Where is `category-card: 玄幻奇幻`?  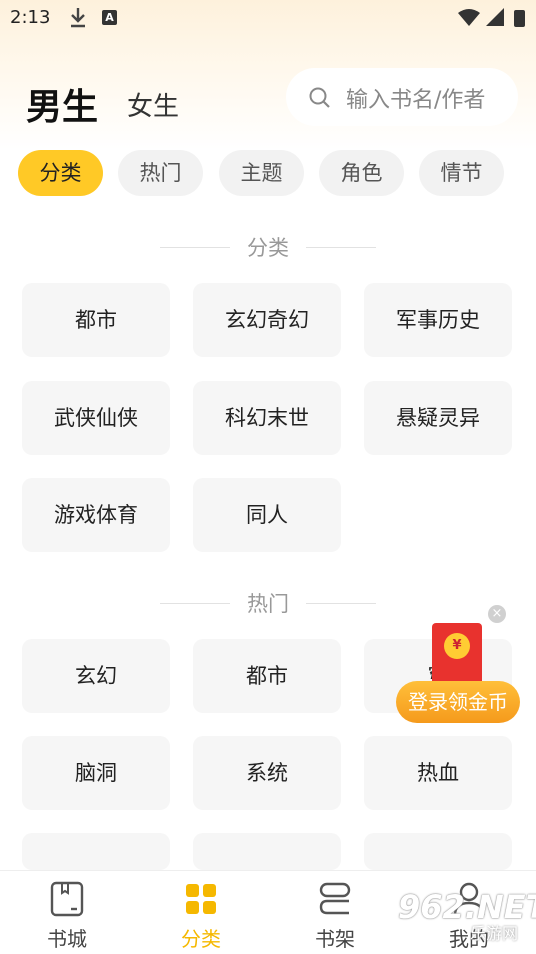 category-card: 玄幻奇幻 is located at coordinates (267, 320).